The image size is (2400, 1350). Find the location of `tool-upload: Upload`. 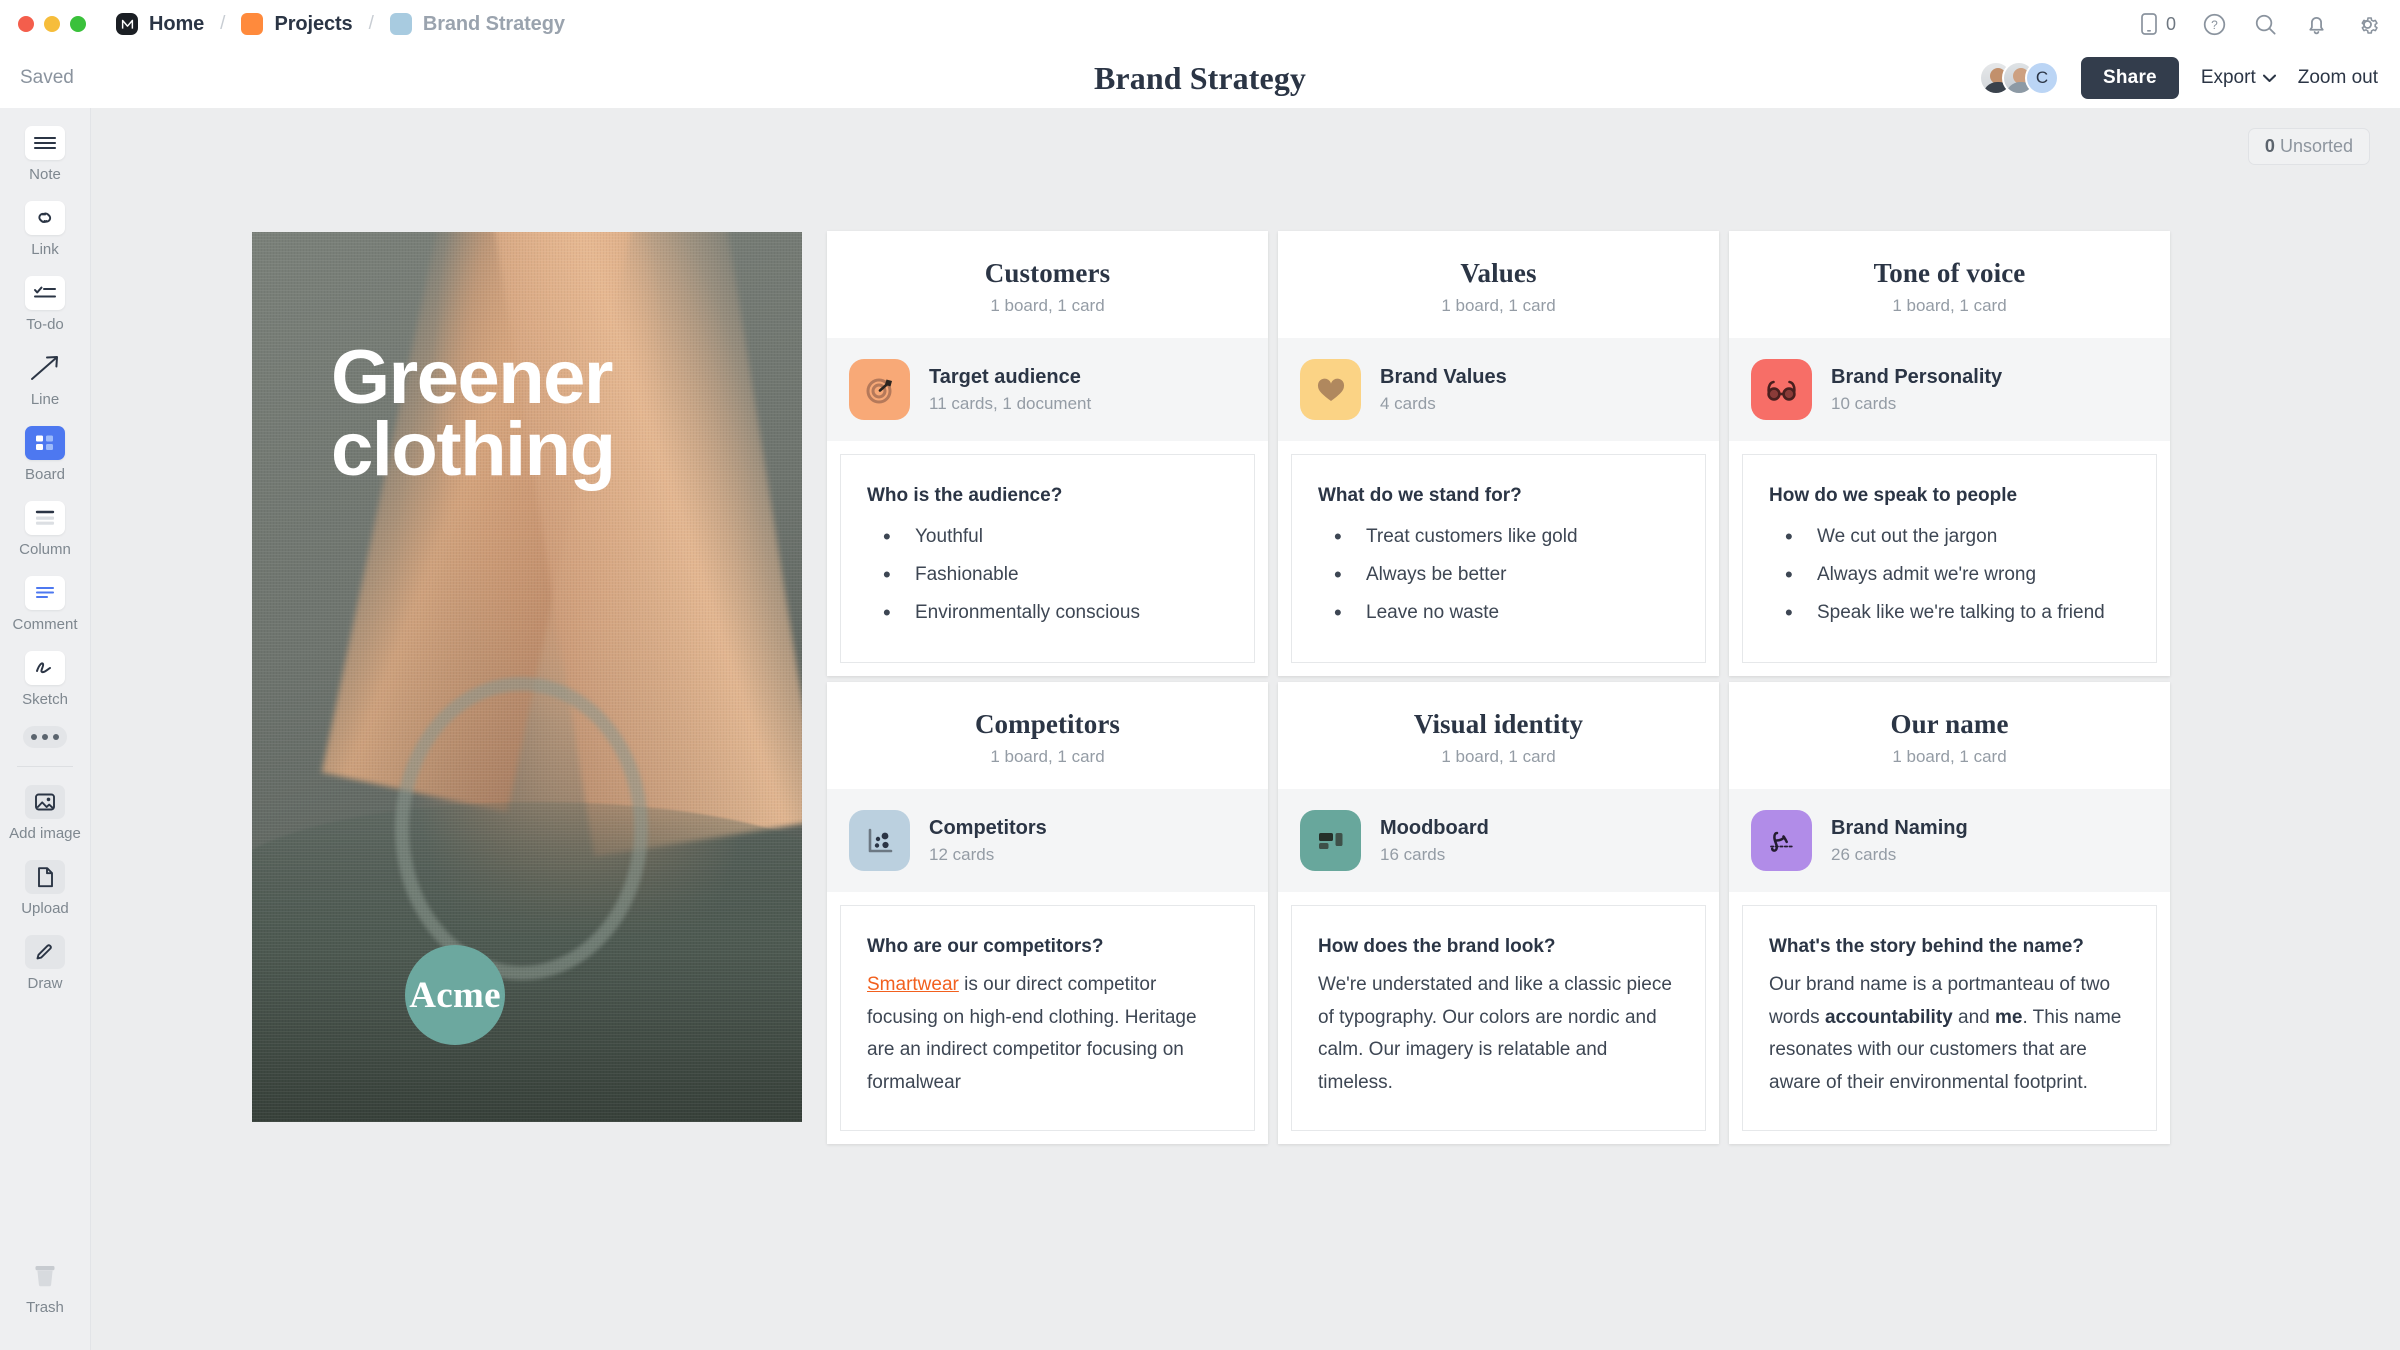

tool-upload: Upload is located at coordinates (45, 888).